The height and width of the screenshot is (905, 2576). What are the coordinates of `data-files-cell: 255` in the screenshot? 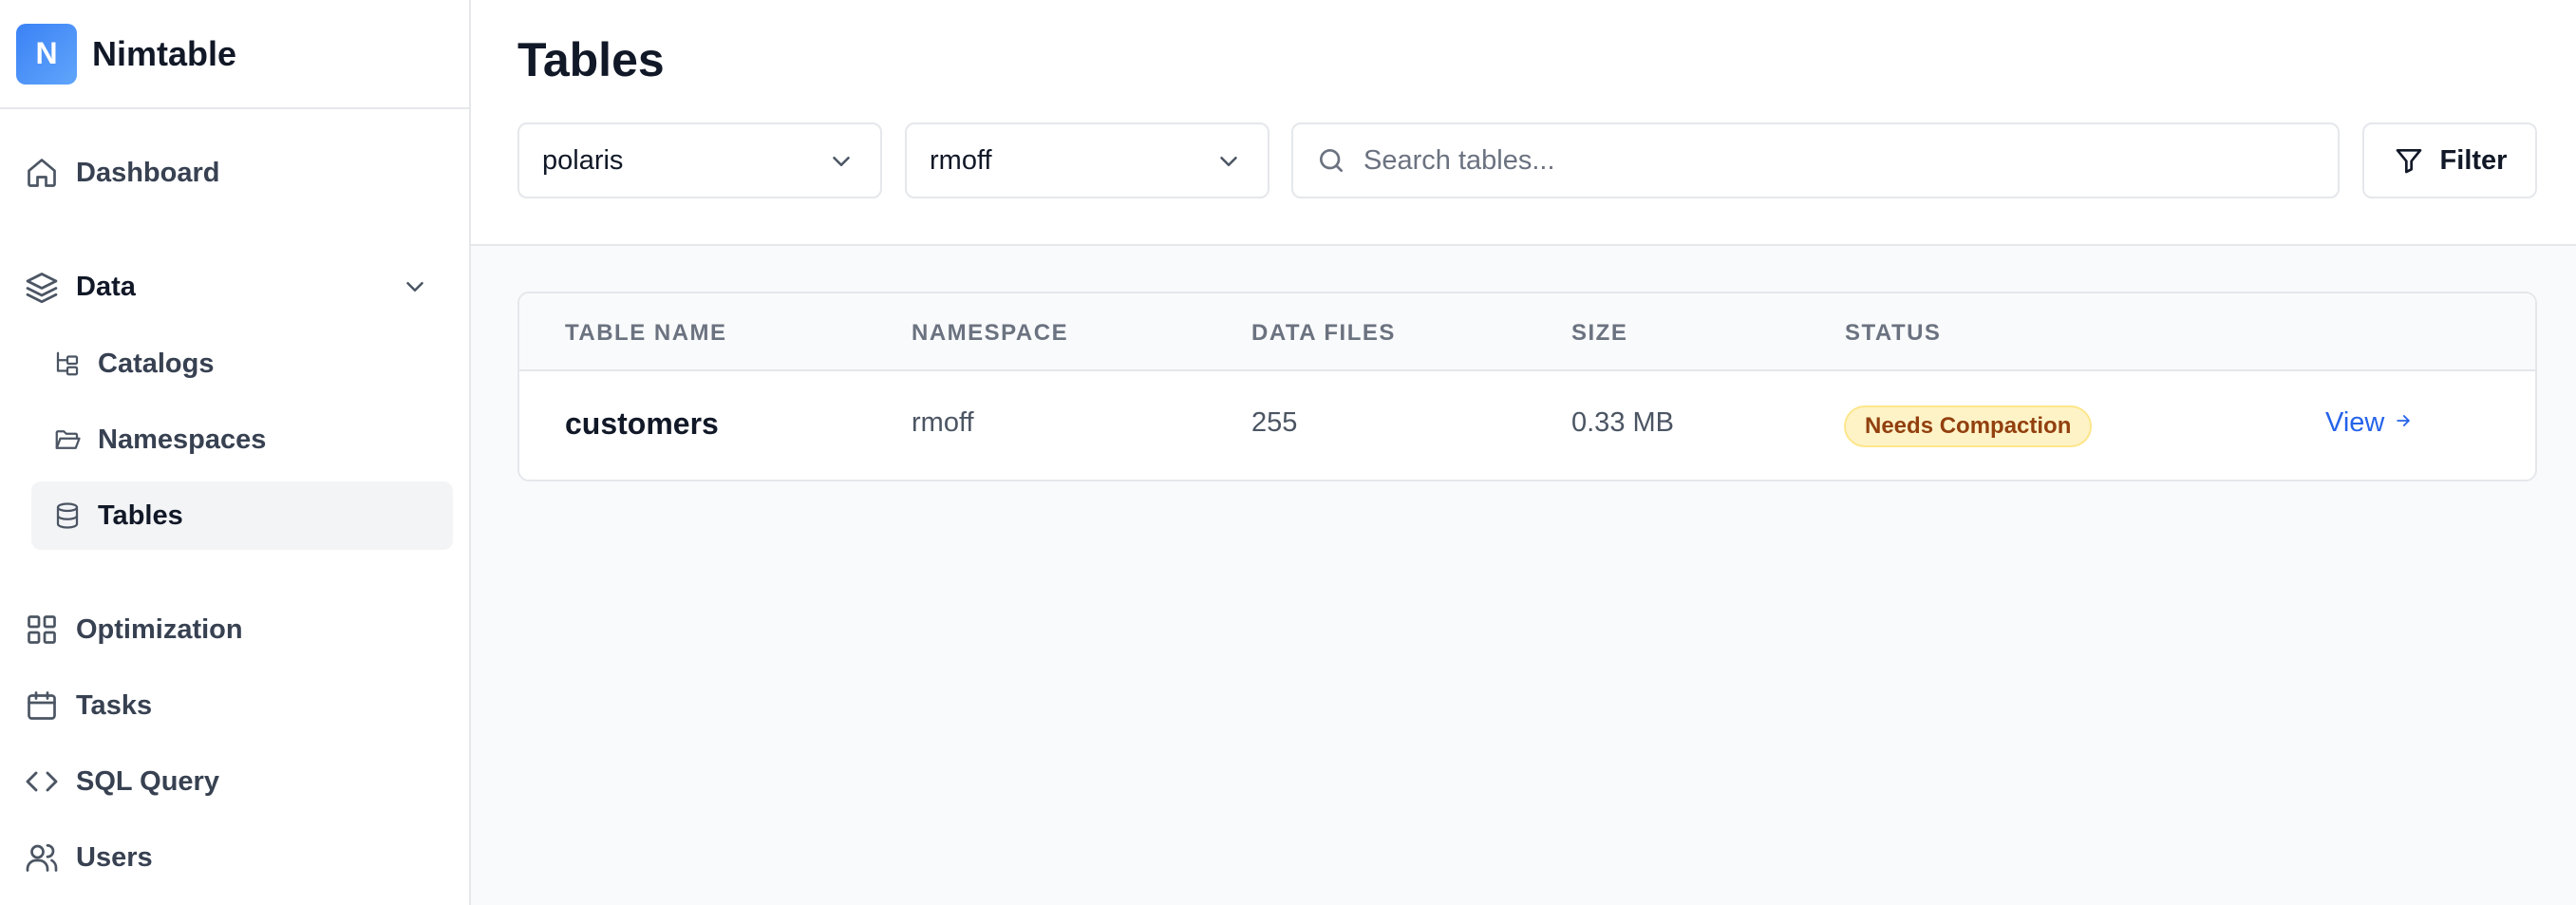 It's located at (1274, 422).